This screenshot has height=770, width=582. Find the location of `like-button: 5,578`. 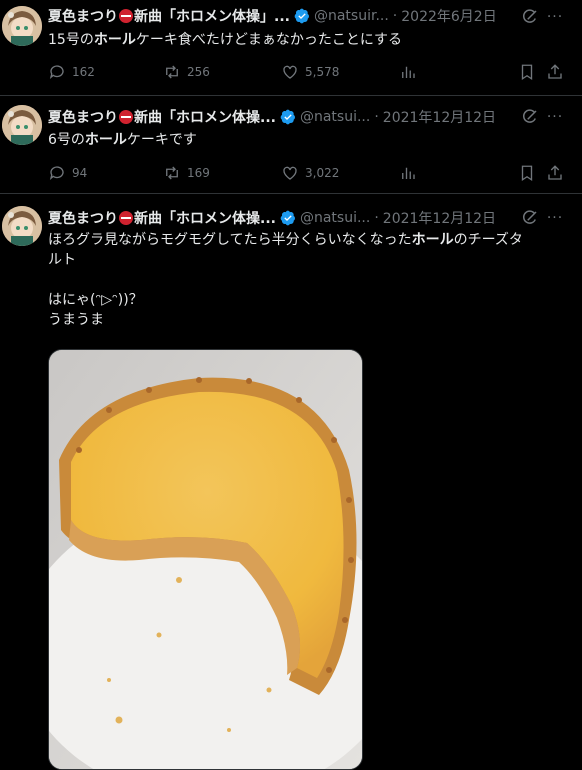

like-button: 5,578 is located at coordinates (310, 72).